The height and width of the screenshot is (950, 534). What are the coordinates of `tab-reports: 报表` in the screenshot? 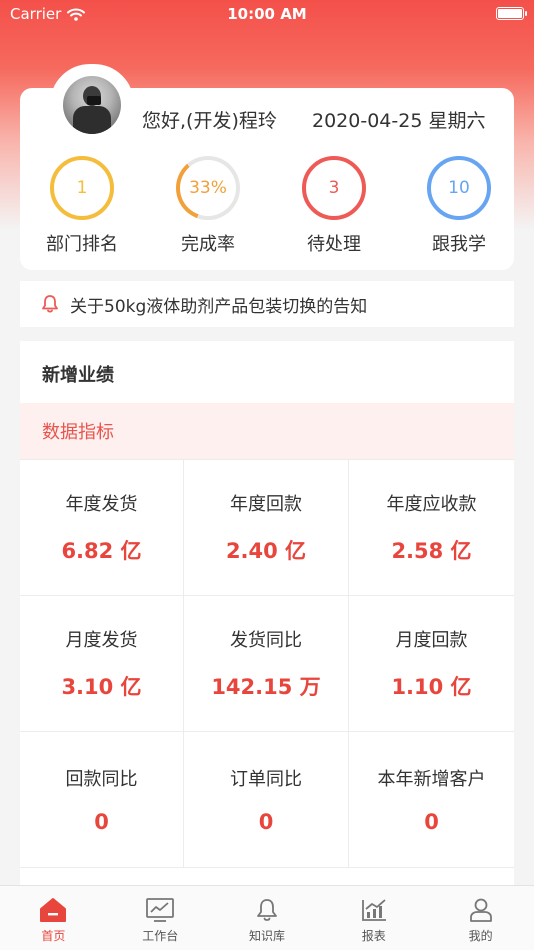 It's located at (373, 918).